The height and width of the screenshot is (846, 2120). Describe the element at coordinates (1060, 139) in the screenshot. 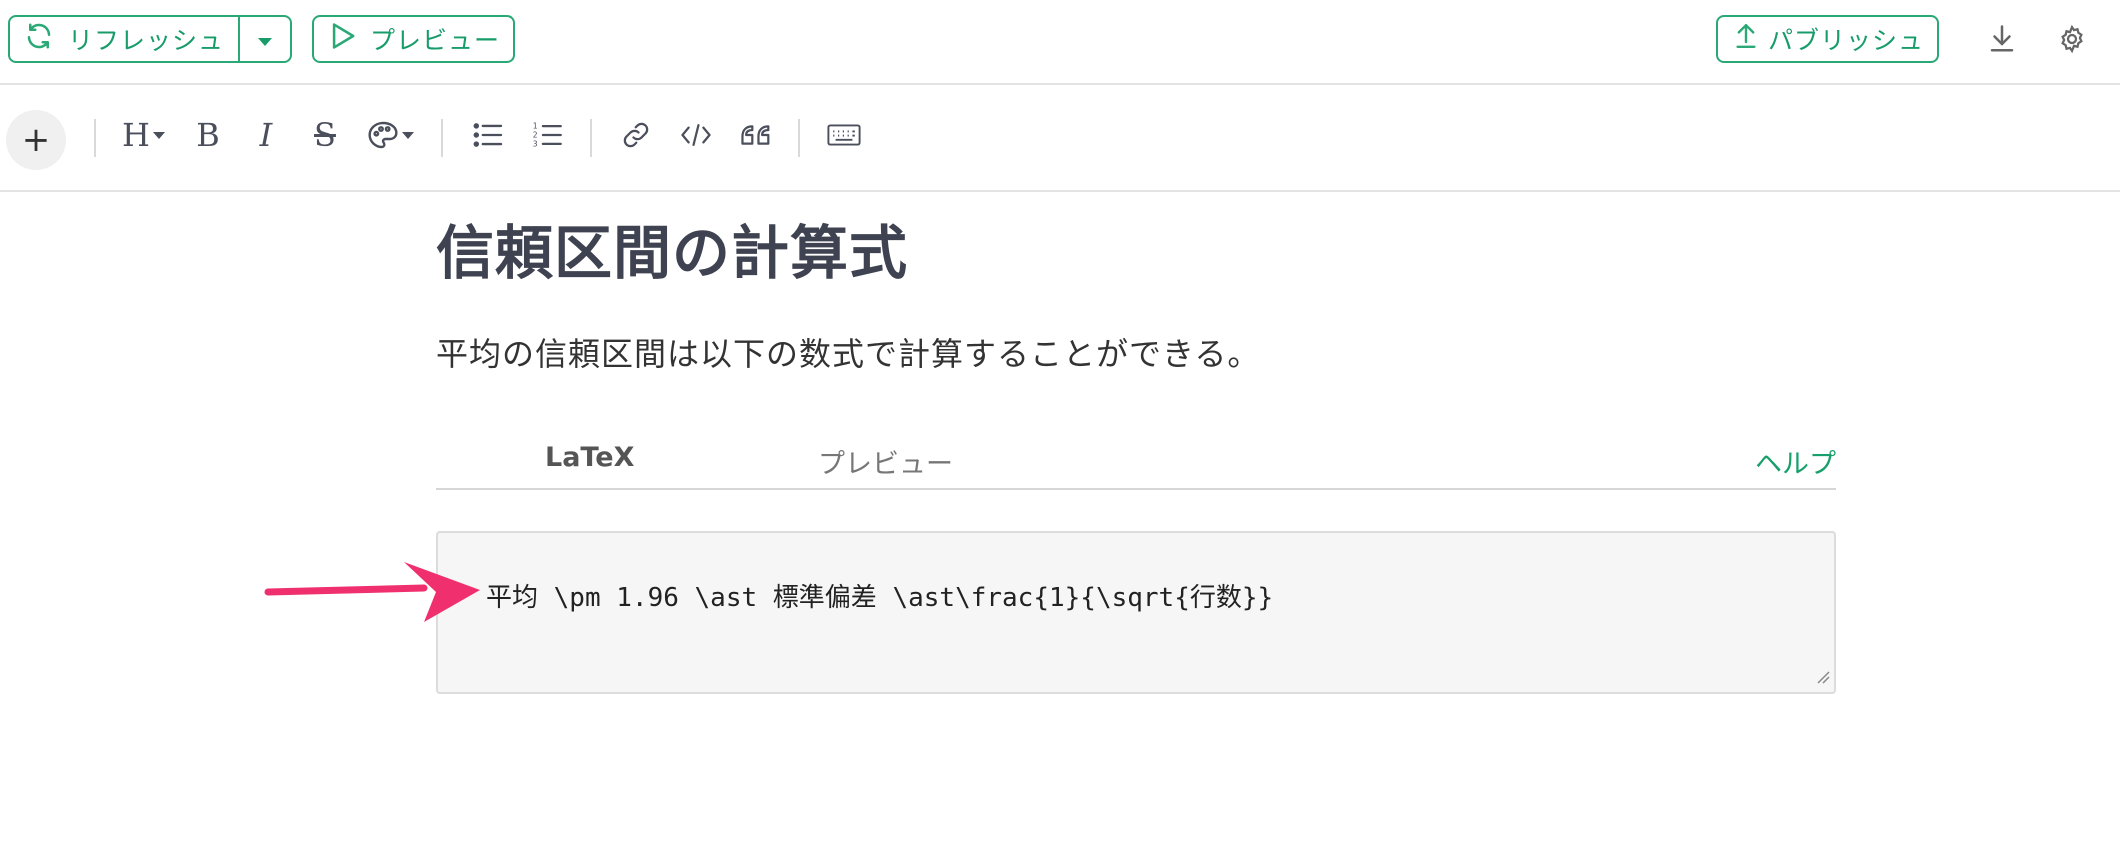

I see `formatting-toolbar: + H B I S 1 2 3` at that location.